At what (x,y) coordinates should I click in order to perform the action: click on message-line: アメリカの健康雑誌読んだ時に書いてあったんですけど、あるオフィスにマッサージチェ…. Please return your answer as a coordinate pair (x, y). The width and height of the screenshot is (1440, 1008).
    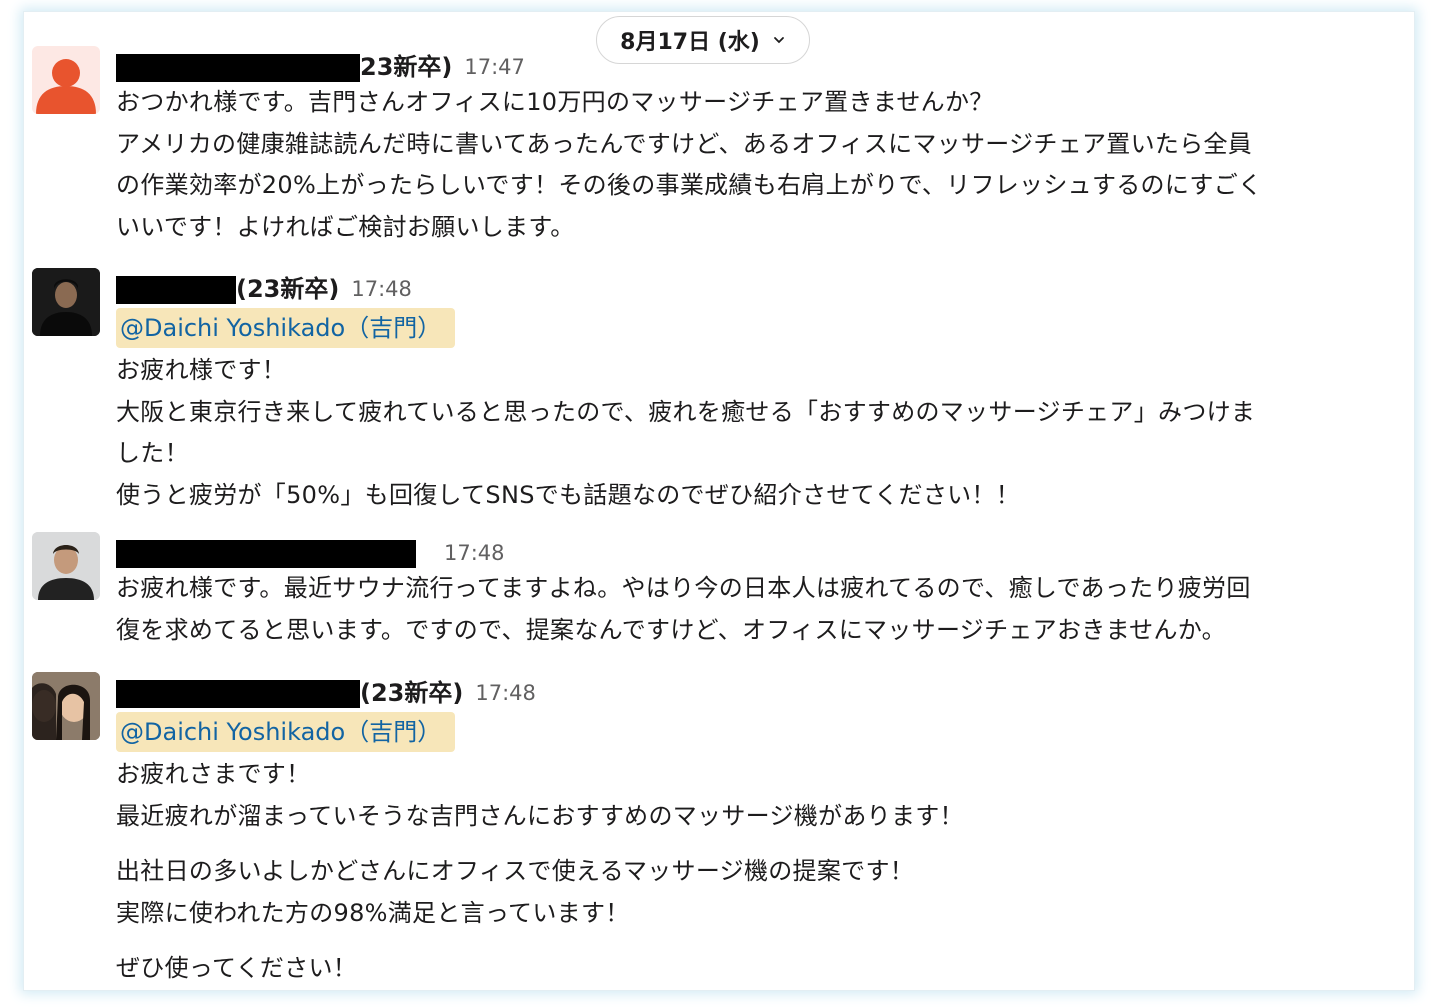
    Looking at the image, I should click on (684, 143).